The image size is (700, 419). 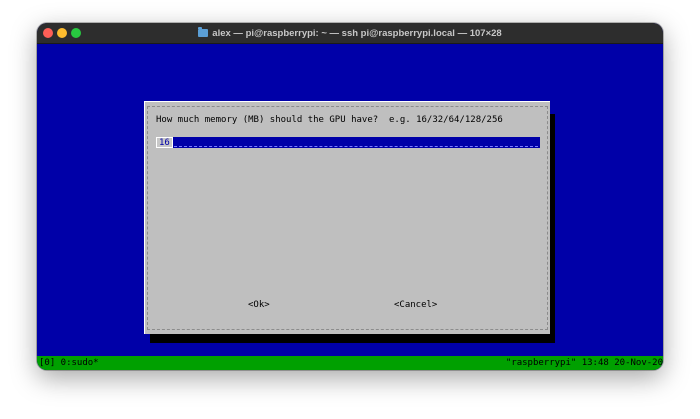 I want to click on folder-icon, so click(x=203, y=32).